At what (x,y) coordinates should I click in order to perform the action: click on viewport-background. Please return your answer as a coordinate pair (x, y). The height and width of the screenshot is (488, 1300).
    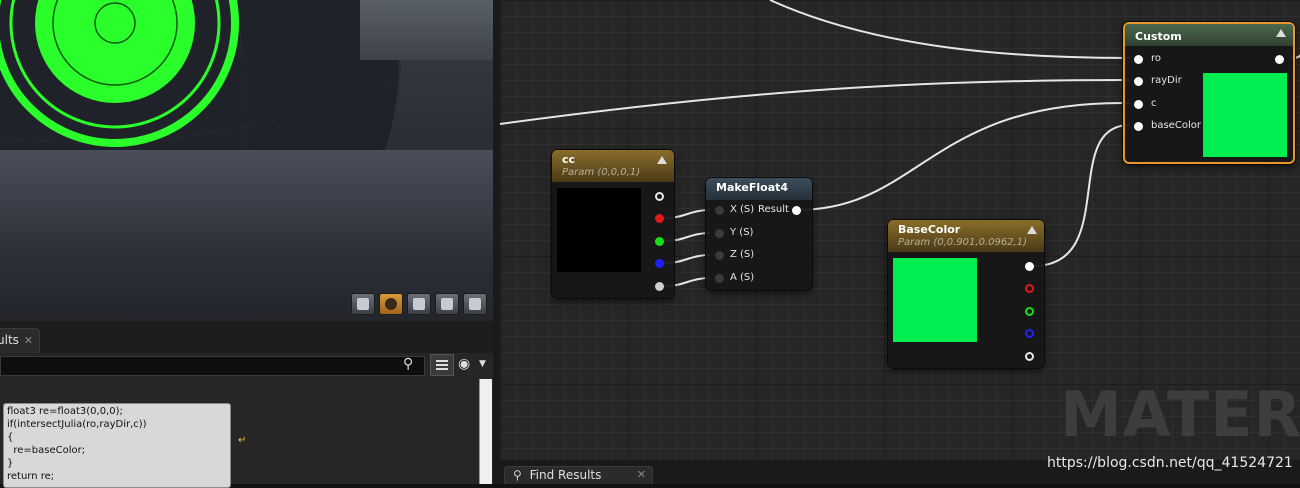
    Looking at the image, I should click on (426, 30).